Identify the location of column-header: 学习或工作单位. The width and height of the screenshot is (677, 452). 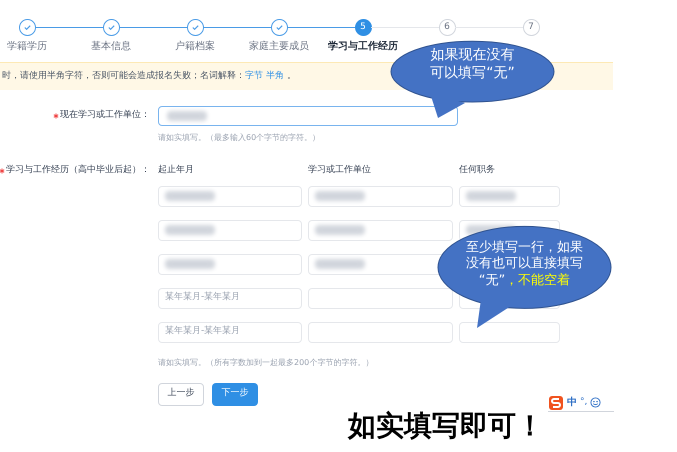
(340, 170).